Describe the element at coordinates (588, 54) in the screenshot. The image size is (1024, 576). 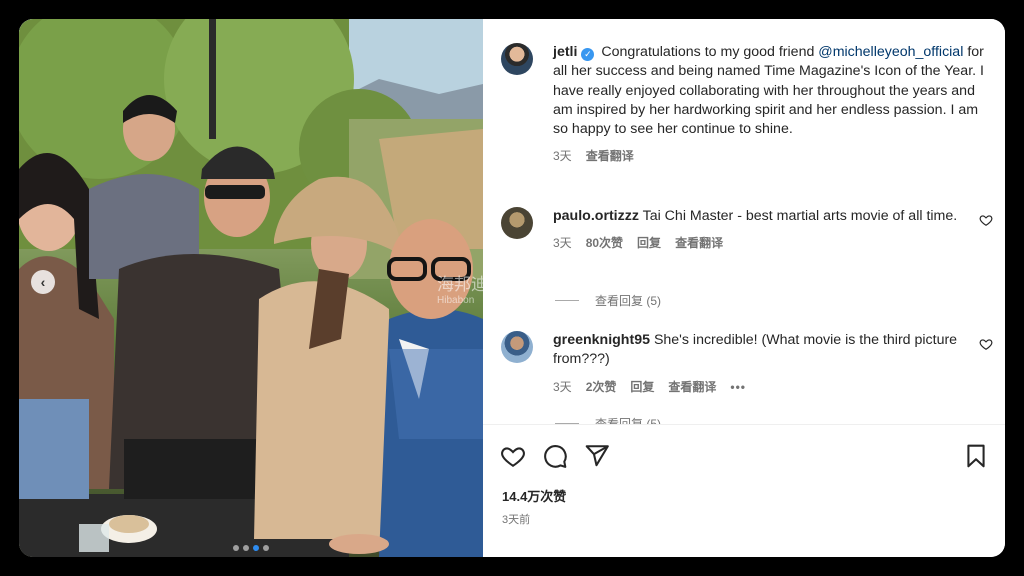
I see `verified-badge-icon: ✓` at that location.